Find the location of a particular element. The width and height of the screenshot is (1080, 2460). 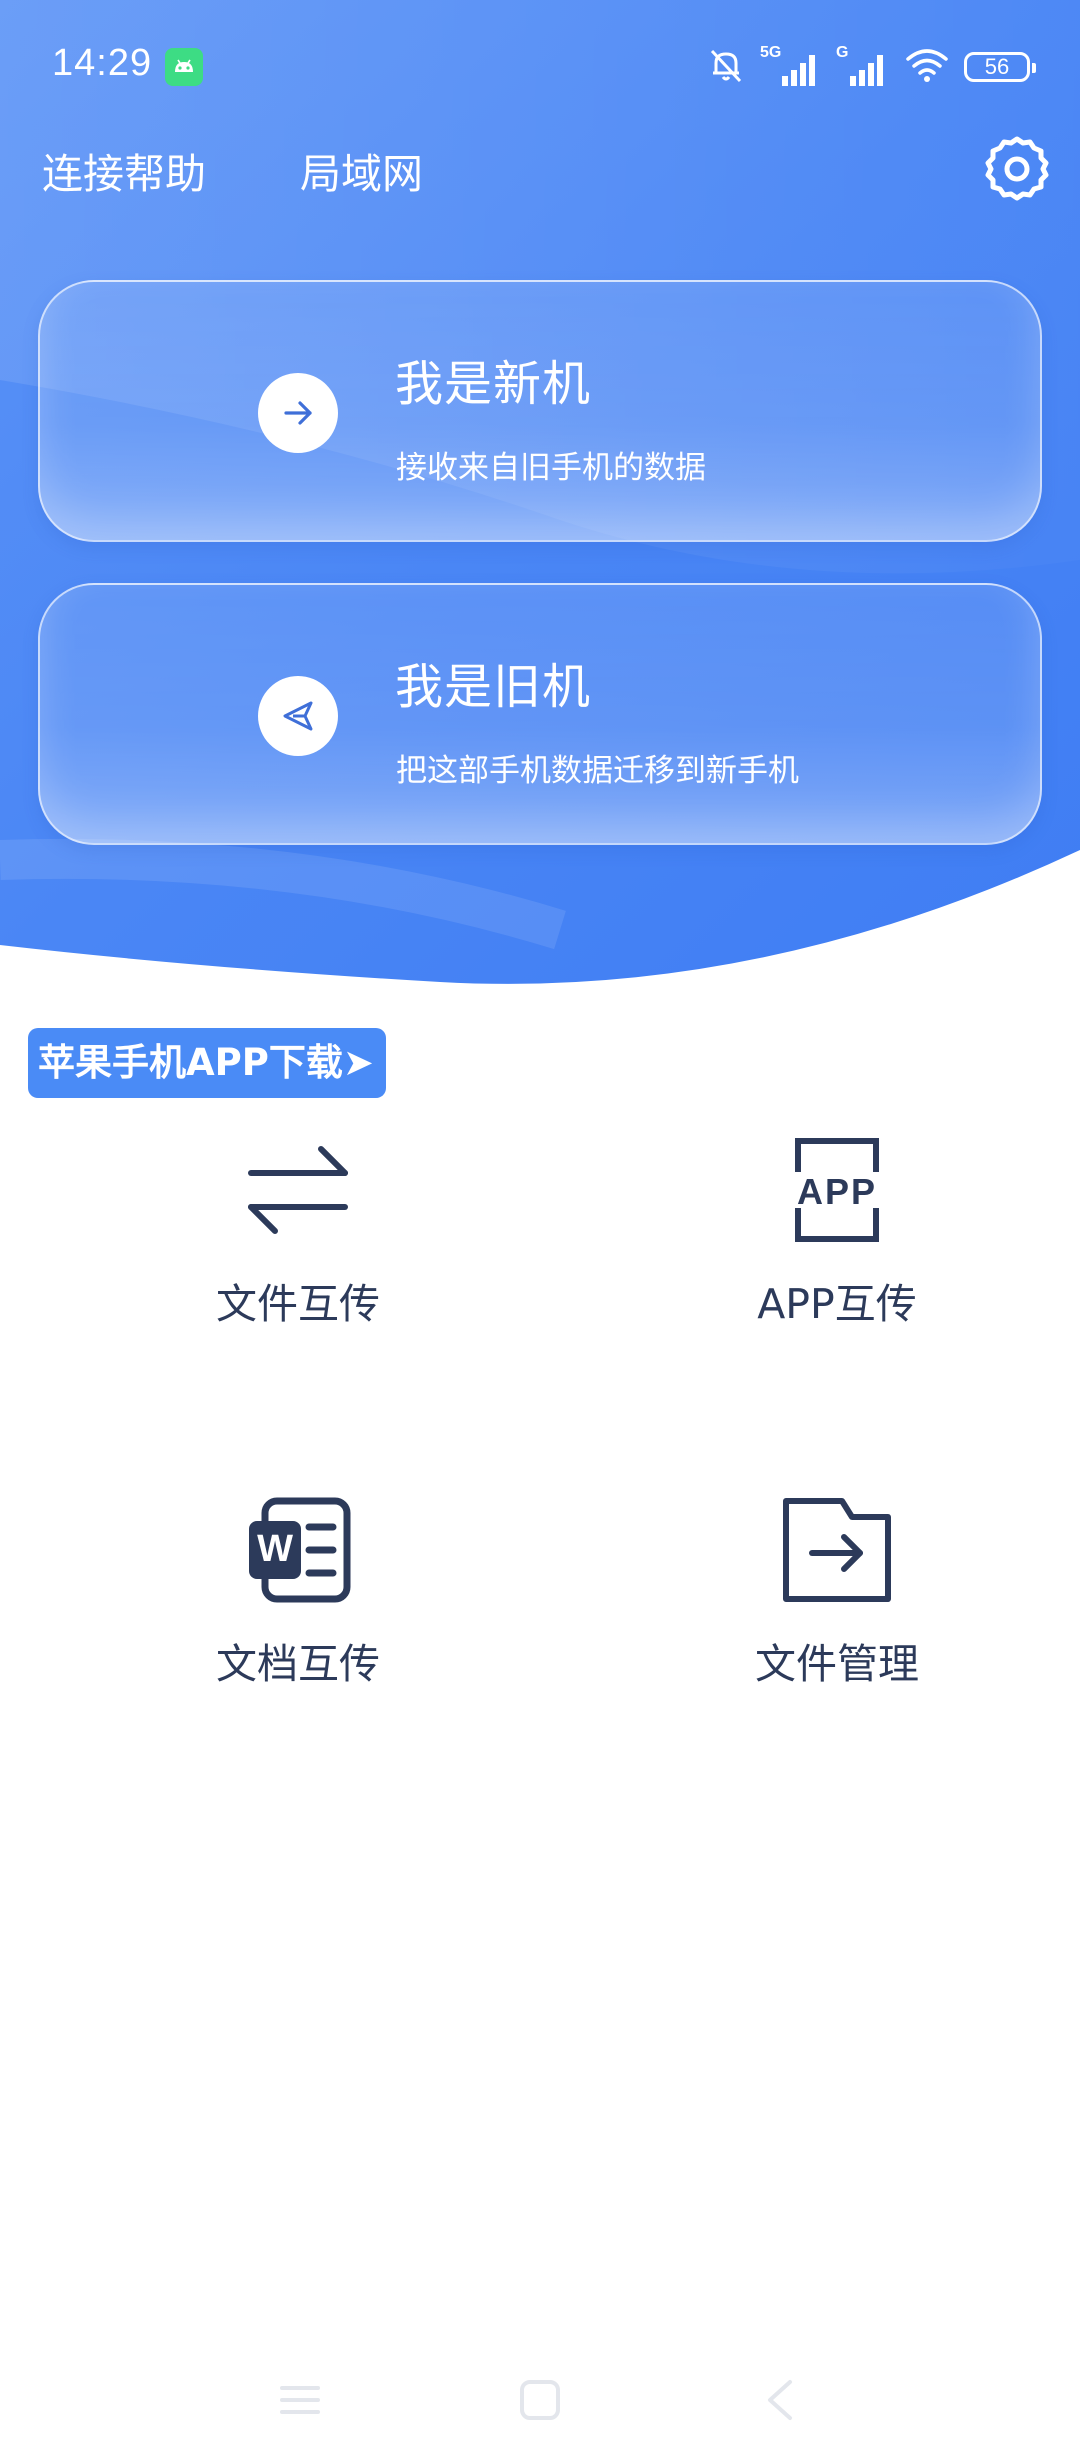

send-icon is located at coordinates (298, 716).